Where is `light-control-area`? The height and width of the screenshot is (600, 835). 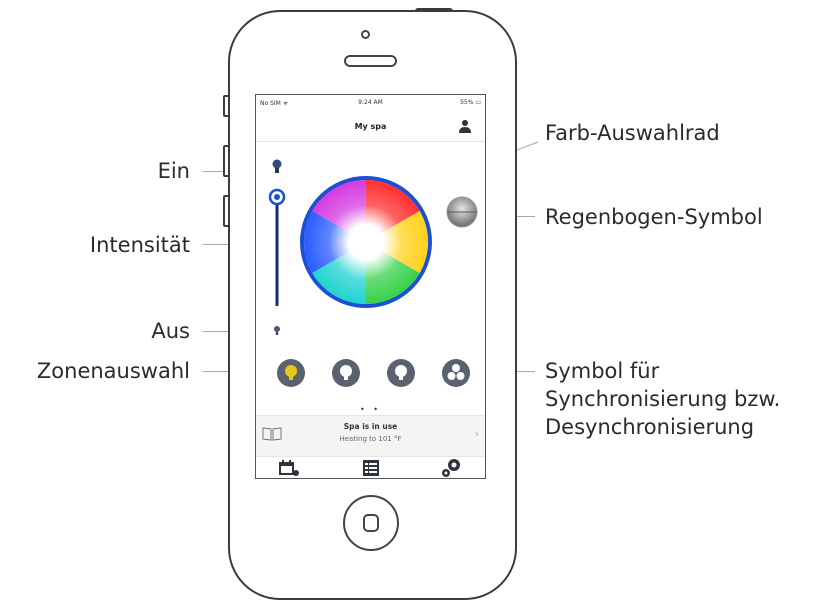 light-control-area is located at coordinates (373, 273).